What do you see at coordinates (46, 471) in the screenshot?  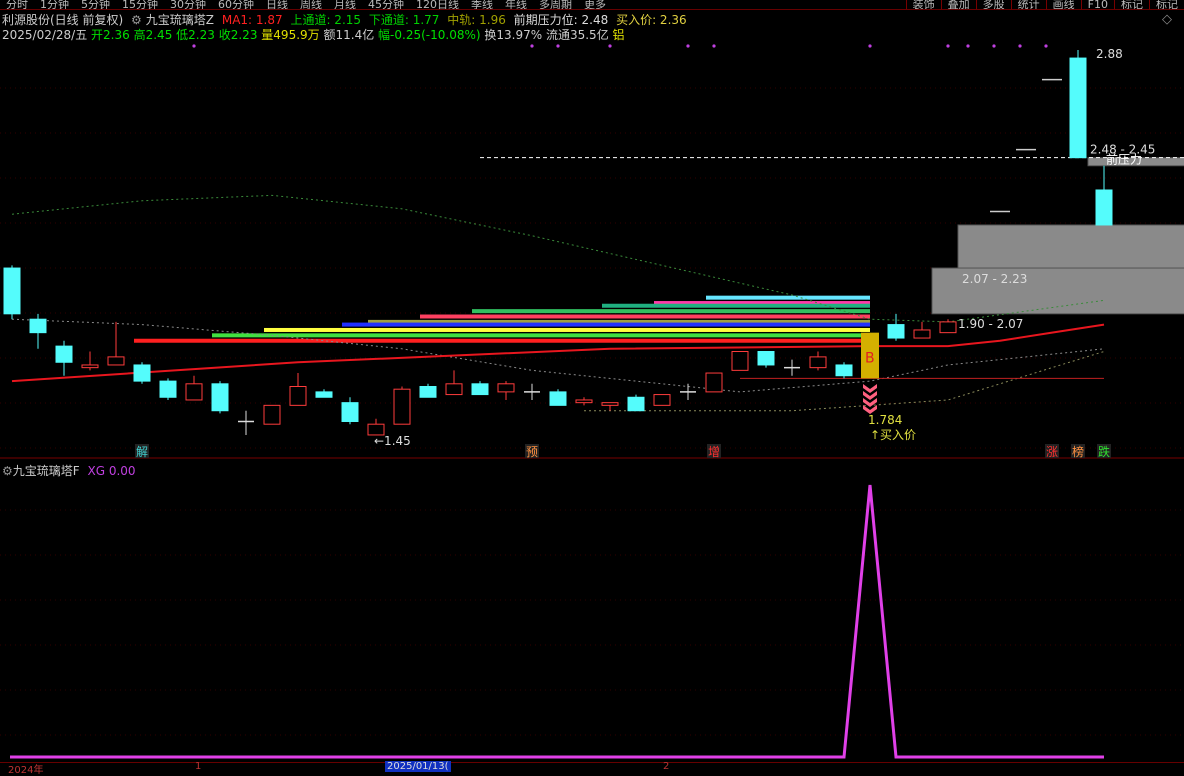 I see `sub-indicator-name: 九宝琉璃塔F` at bounding box center [46, 471].